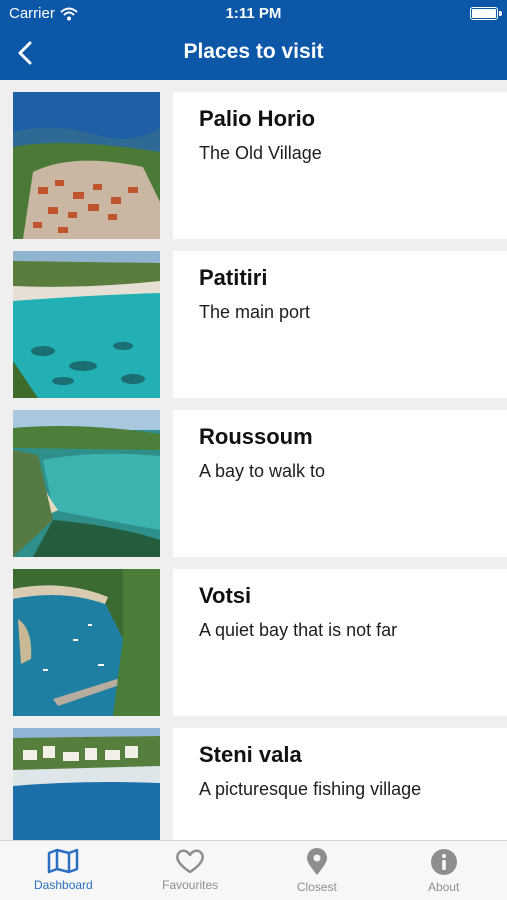 The image size is (507, 900). Describe the element at coordinates (340, 483) in the screenshot. I see `place-card: Roussoum A bay to walk to` at that location.